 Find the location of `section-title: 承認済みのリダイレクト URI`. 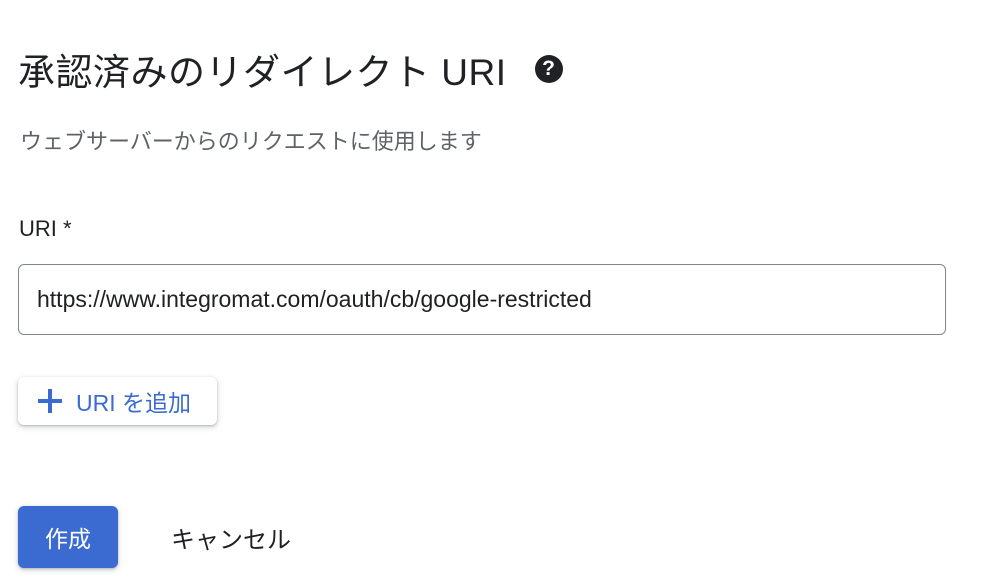

section-title: 承認済みのリダイレクト URI is located at coordinates (262, 72).